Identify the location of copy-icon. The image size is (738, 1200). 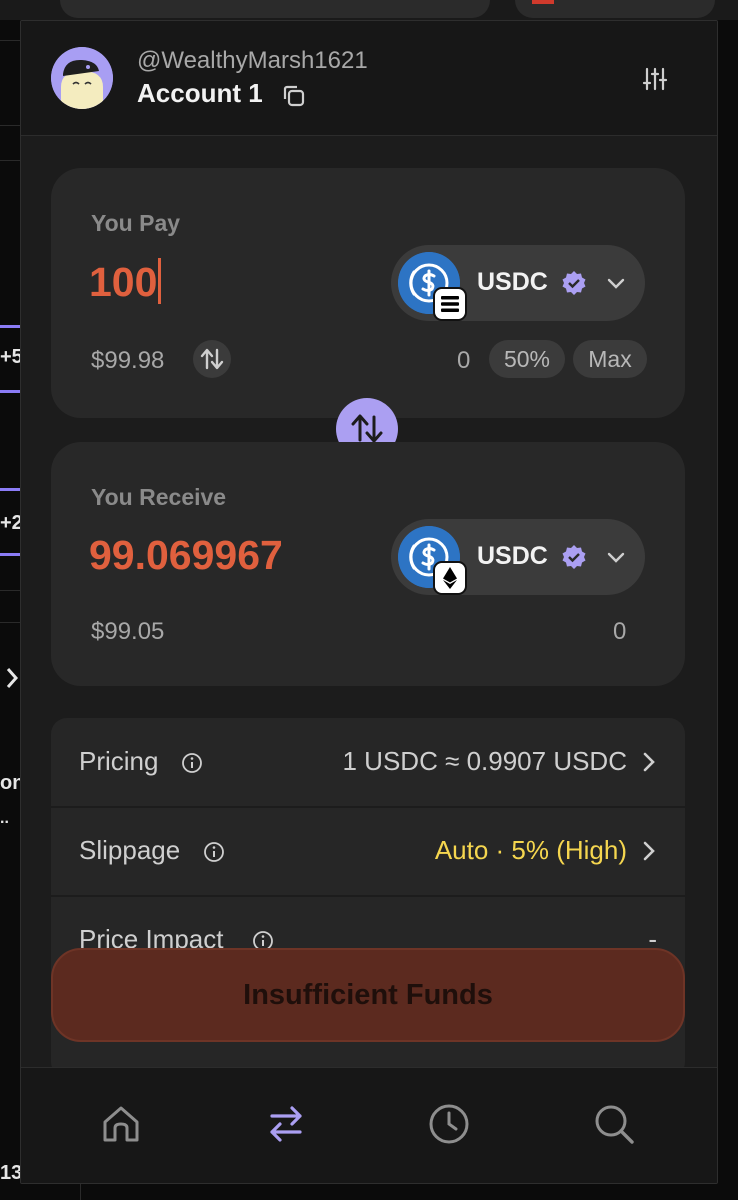
(294, 96).